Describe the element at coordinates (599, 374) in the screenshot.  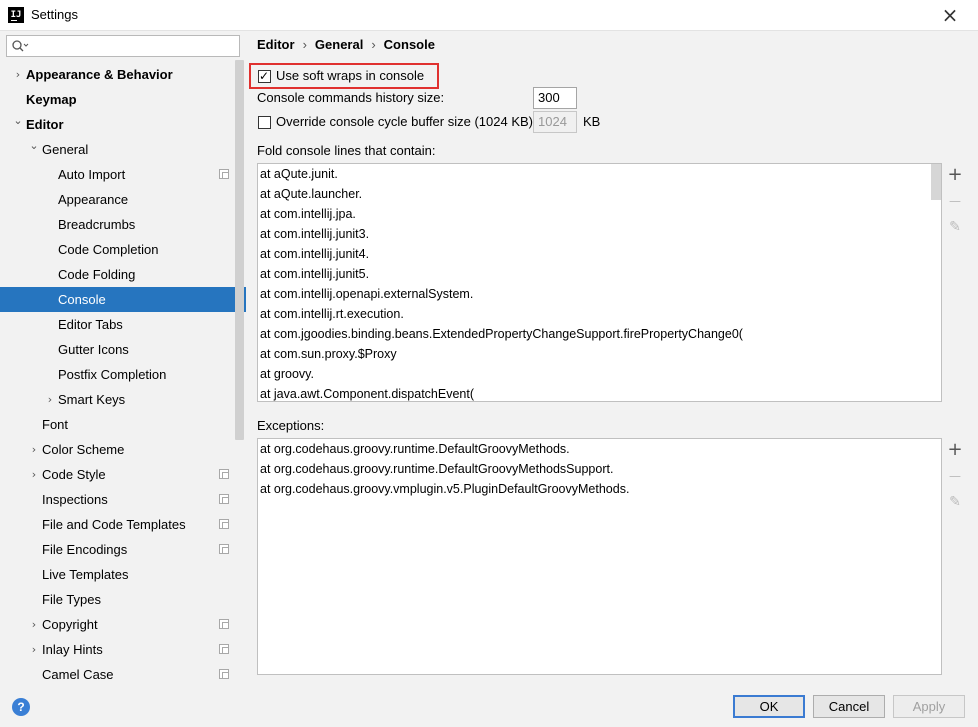
I see `fold-line-item: at groovy.` at that location.